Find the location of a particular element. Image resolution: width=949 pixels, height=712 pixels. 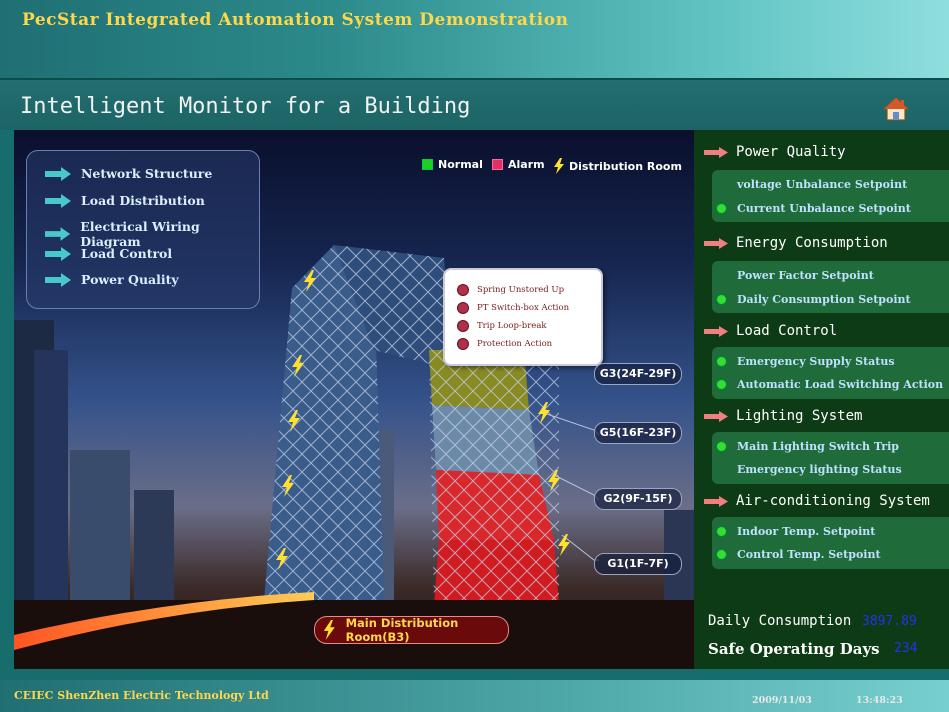

setting-label: Emergency Supply Status is located at coordinates (816, 361).